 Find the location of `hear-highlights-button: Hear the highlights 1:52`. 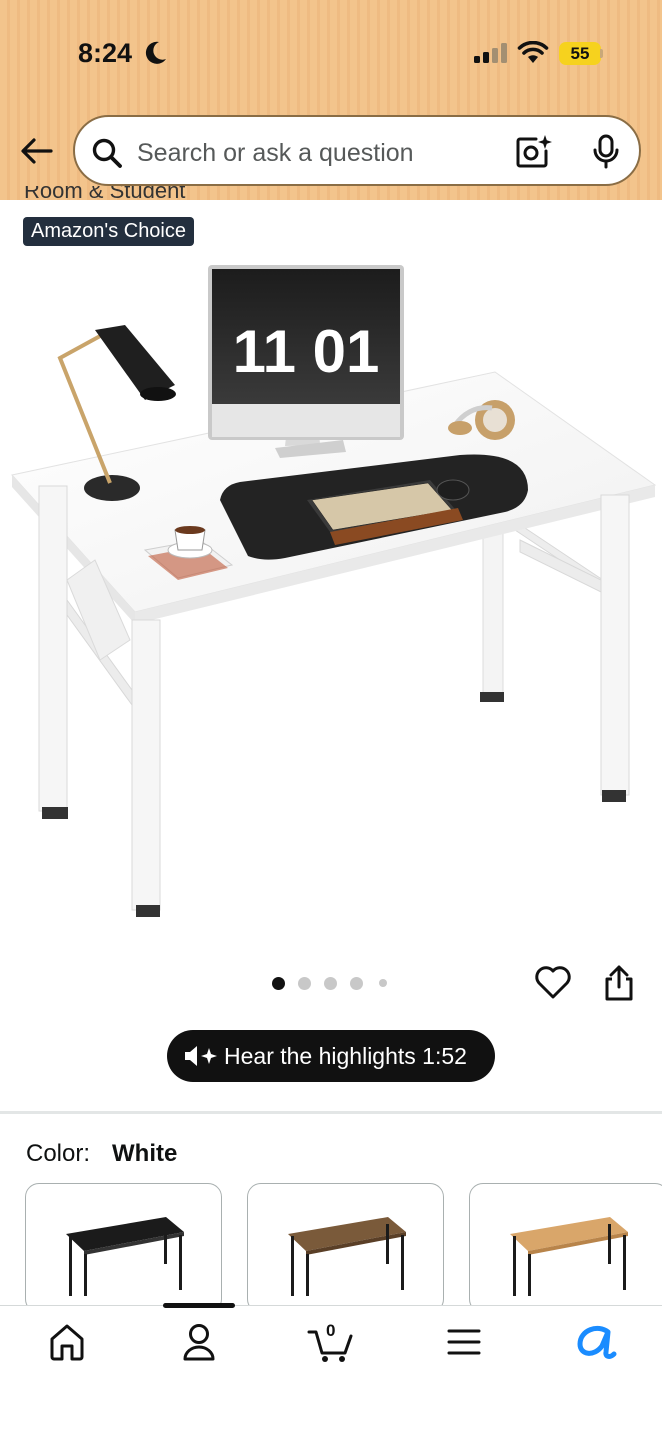

hear-highlights-button: Hear the highlights 1:52 is located at coordinates (331, 1056).